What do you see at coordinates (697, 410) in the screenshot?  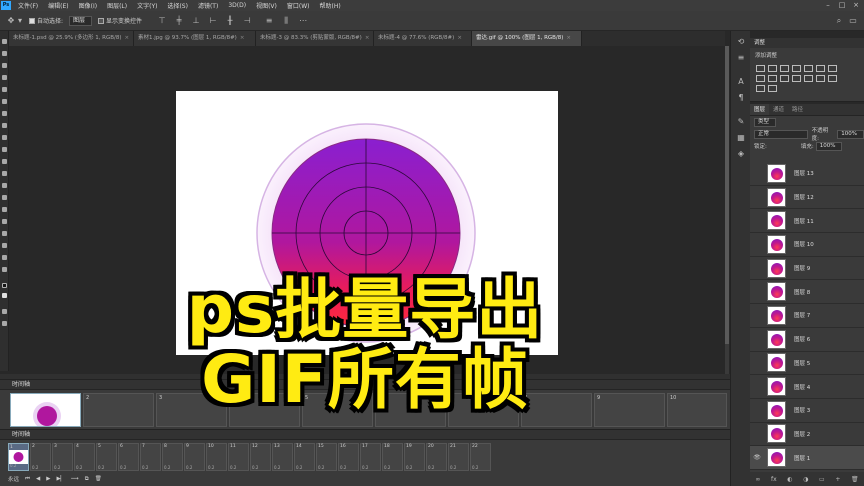 I see `timeline-frame: 10` at bounding box center [697, 410].